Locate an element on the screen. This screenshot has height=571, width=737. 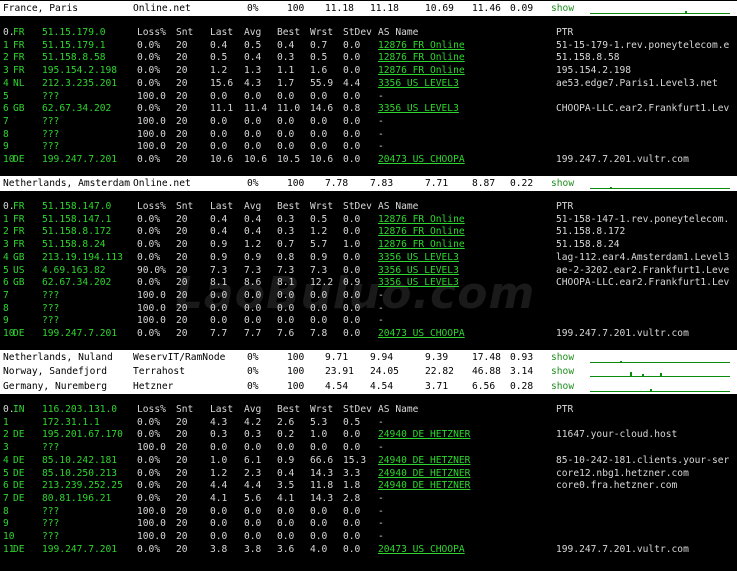
ptr-record: PTR is located at coordinates (565, 409).